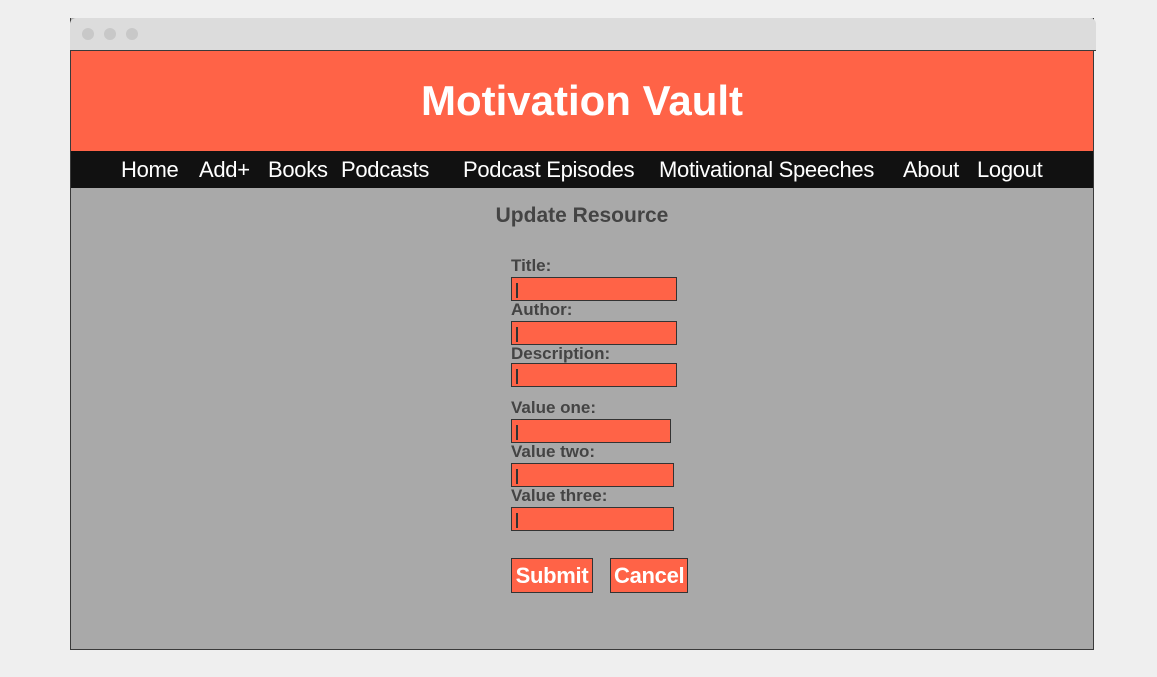 This screenshot has width=1157, height=677. I want to click on value-one-label: Value one:, so click(554, 407).